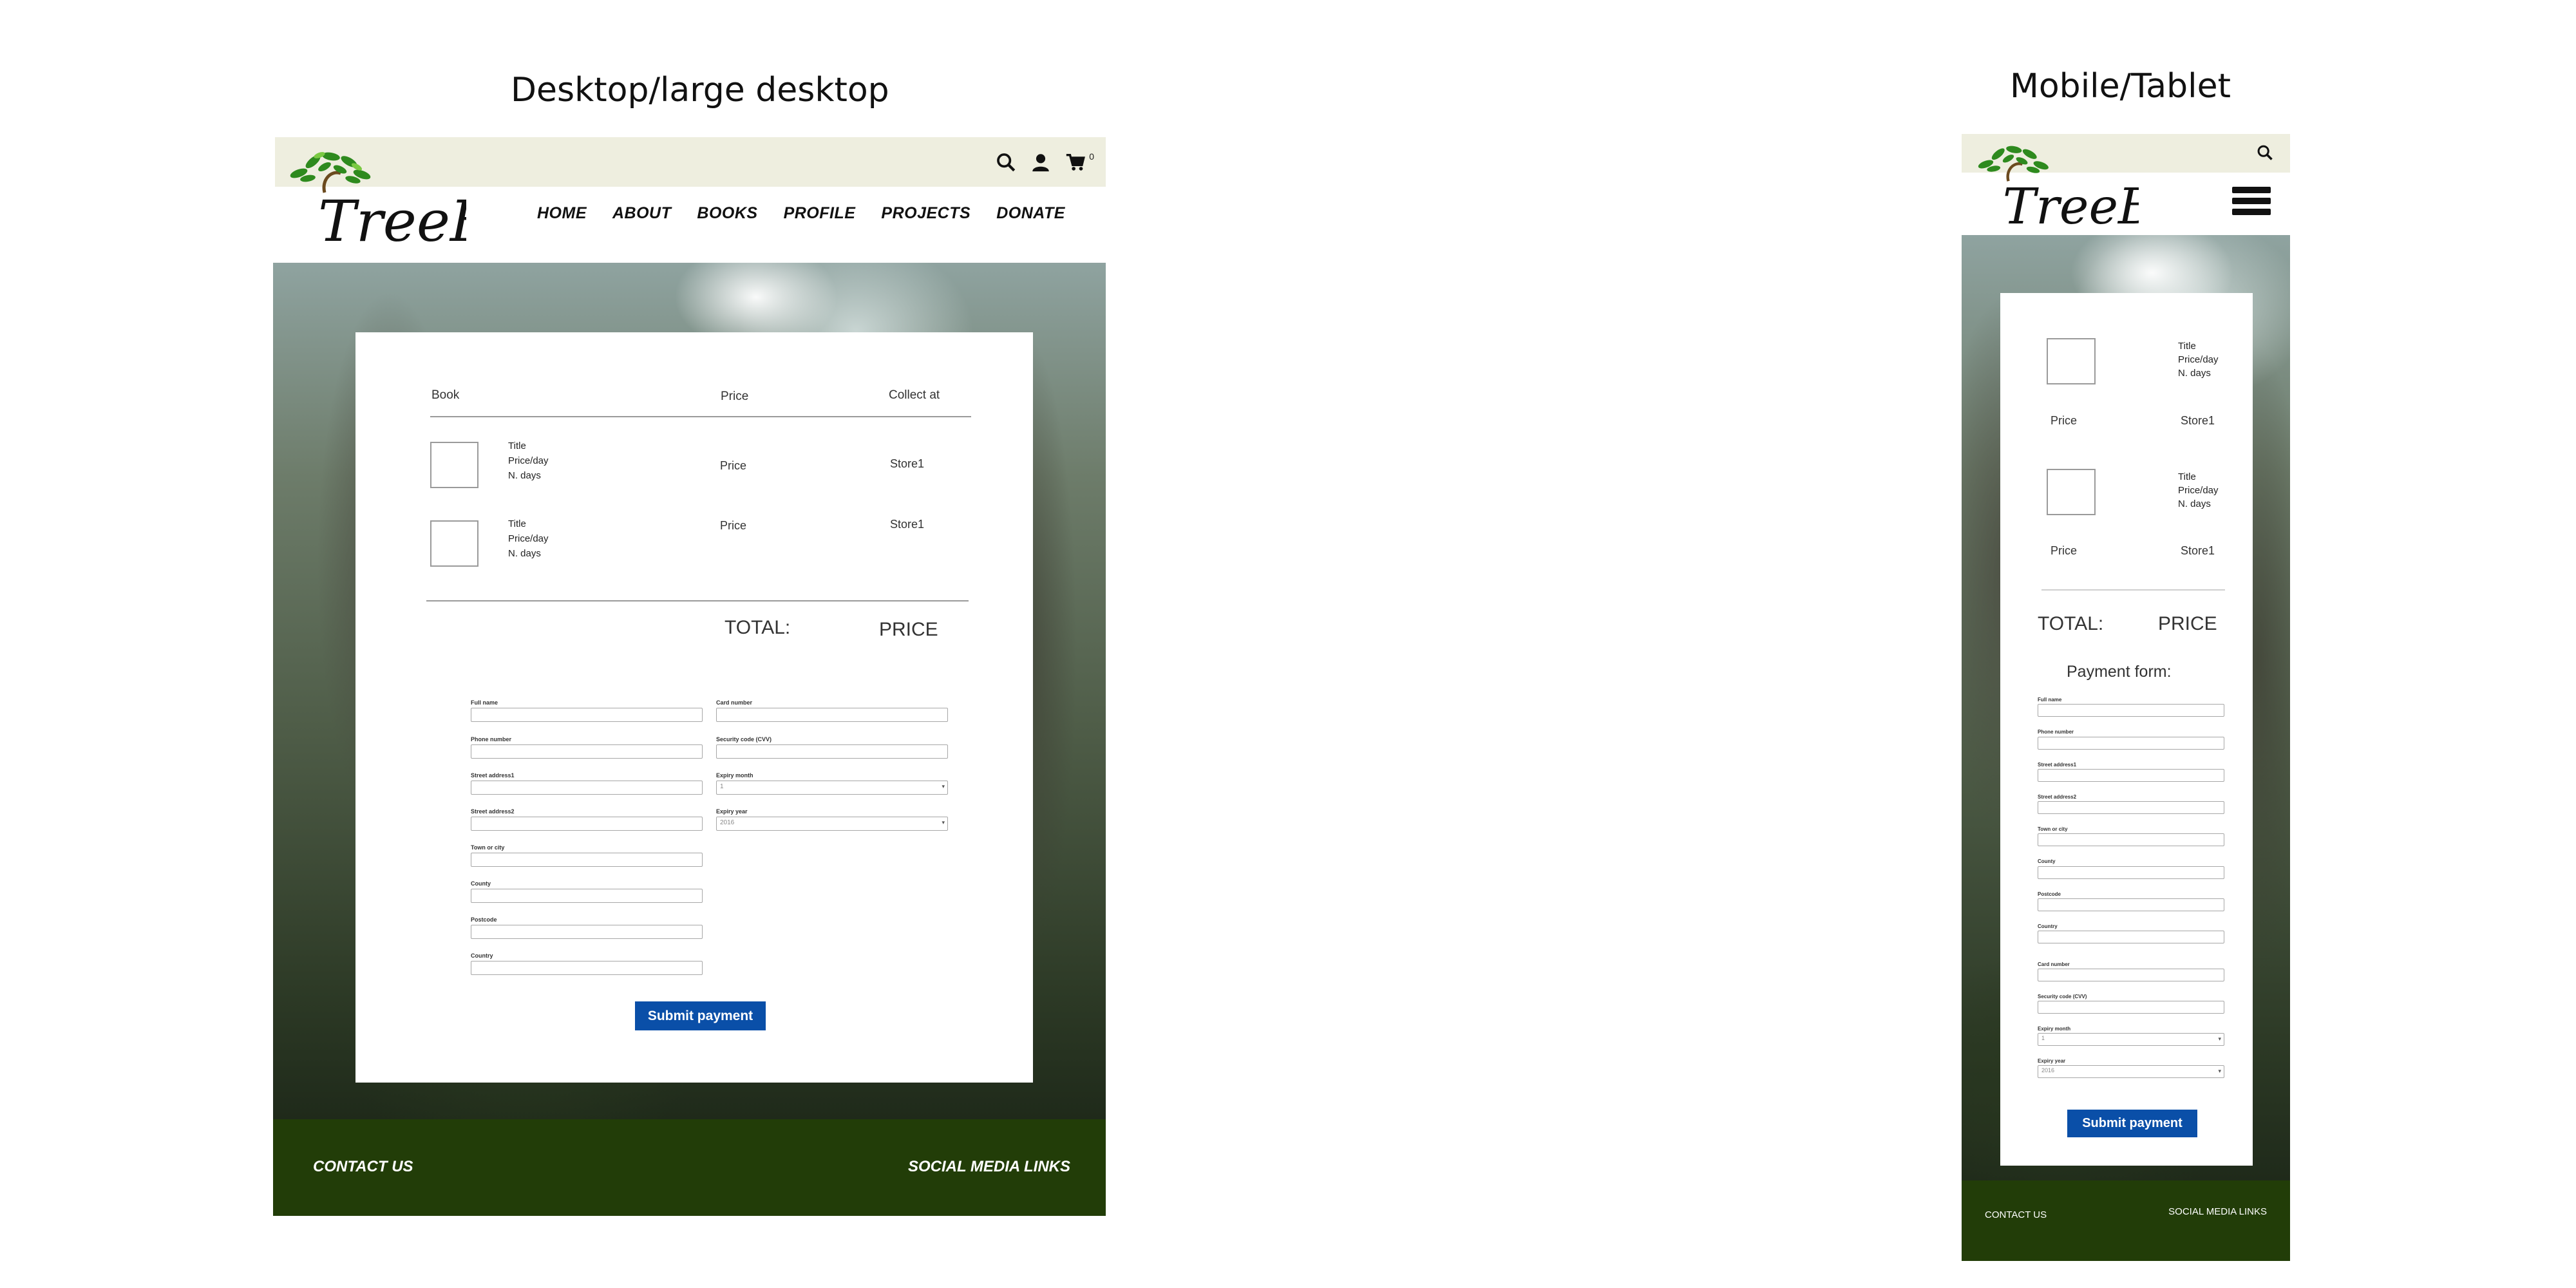 Image resolution: width=2576 pixels, height=1288 pixels. Describe the element at coordinates (2119, 672) in the screenshot. I see `payment-form-heading: Payment form:` at that location.